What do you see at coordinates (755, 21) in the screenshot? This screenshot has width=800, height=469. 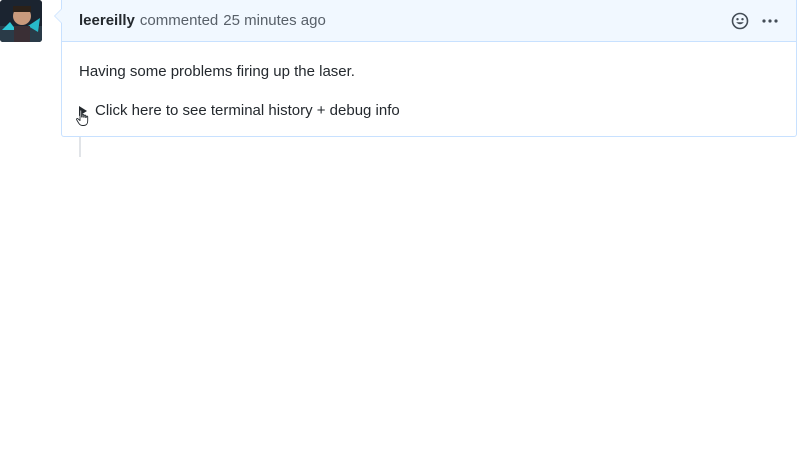 I see `comment-actions` at bounding box center [755, 21].